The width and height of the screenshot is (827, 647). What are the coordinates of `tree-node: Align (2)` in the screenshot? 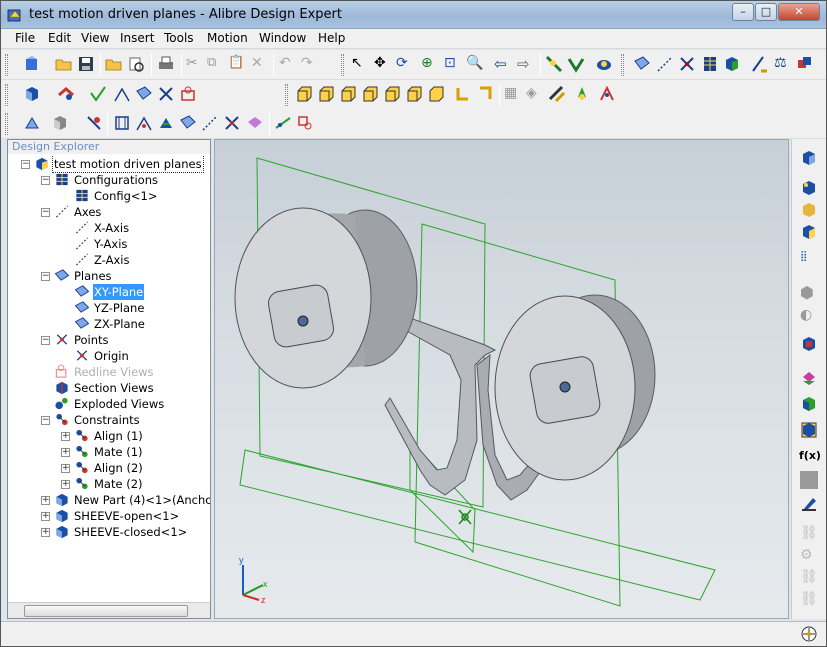 It's located at (109, 468).